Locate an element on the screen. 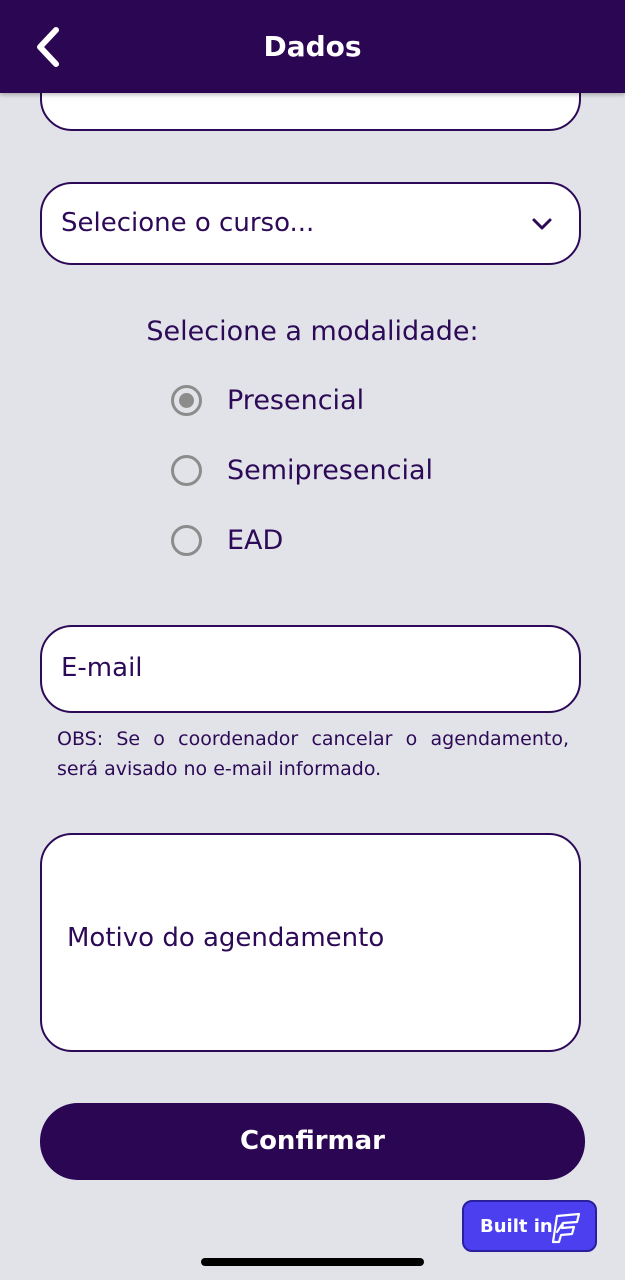 This screenshot has height=1280, width=625. app-header: Dados is located at coordinates (312, 46).